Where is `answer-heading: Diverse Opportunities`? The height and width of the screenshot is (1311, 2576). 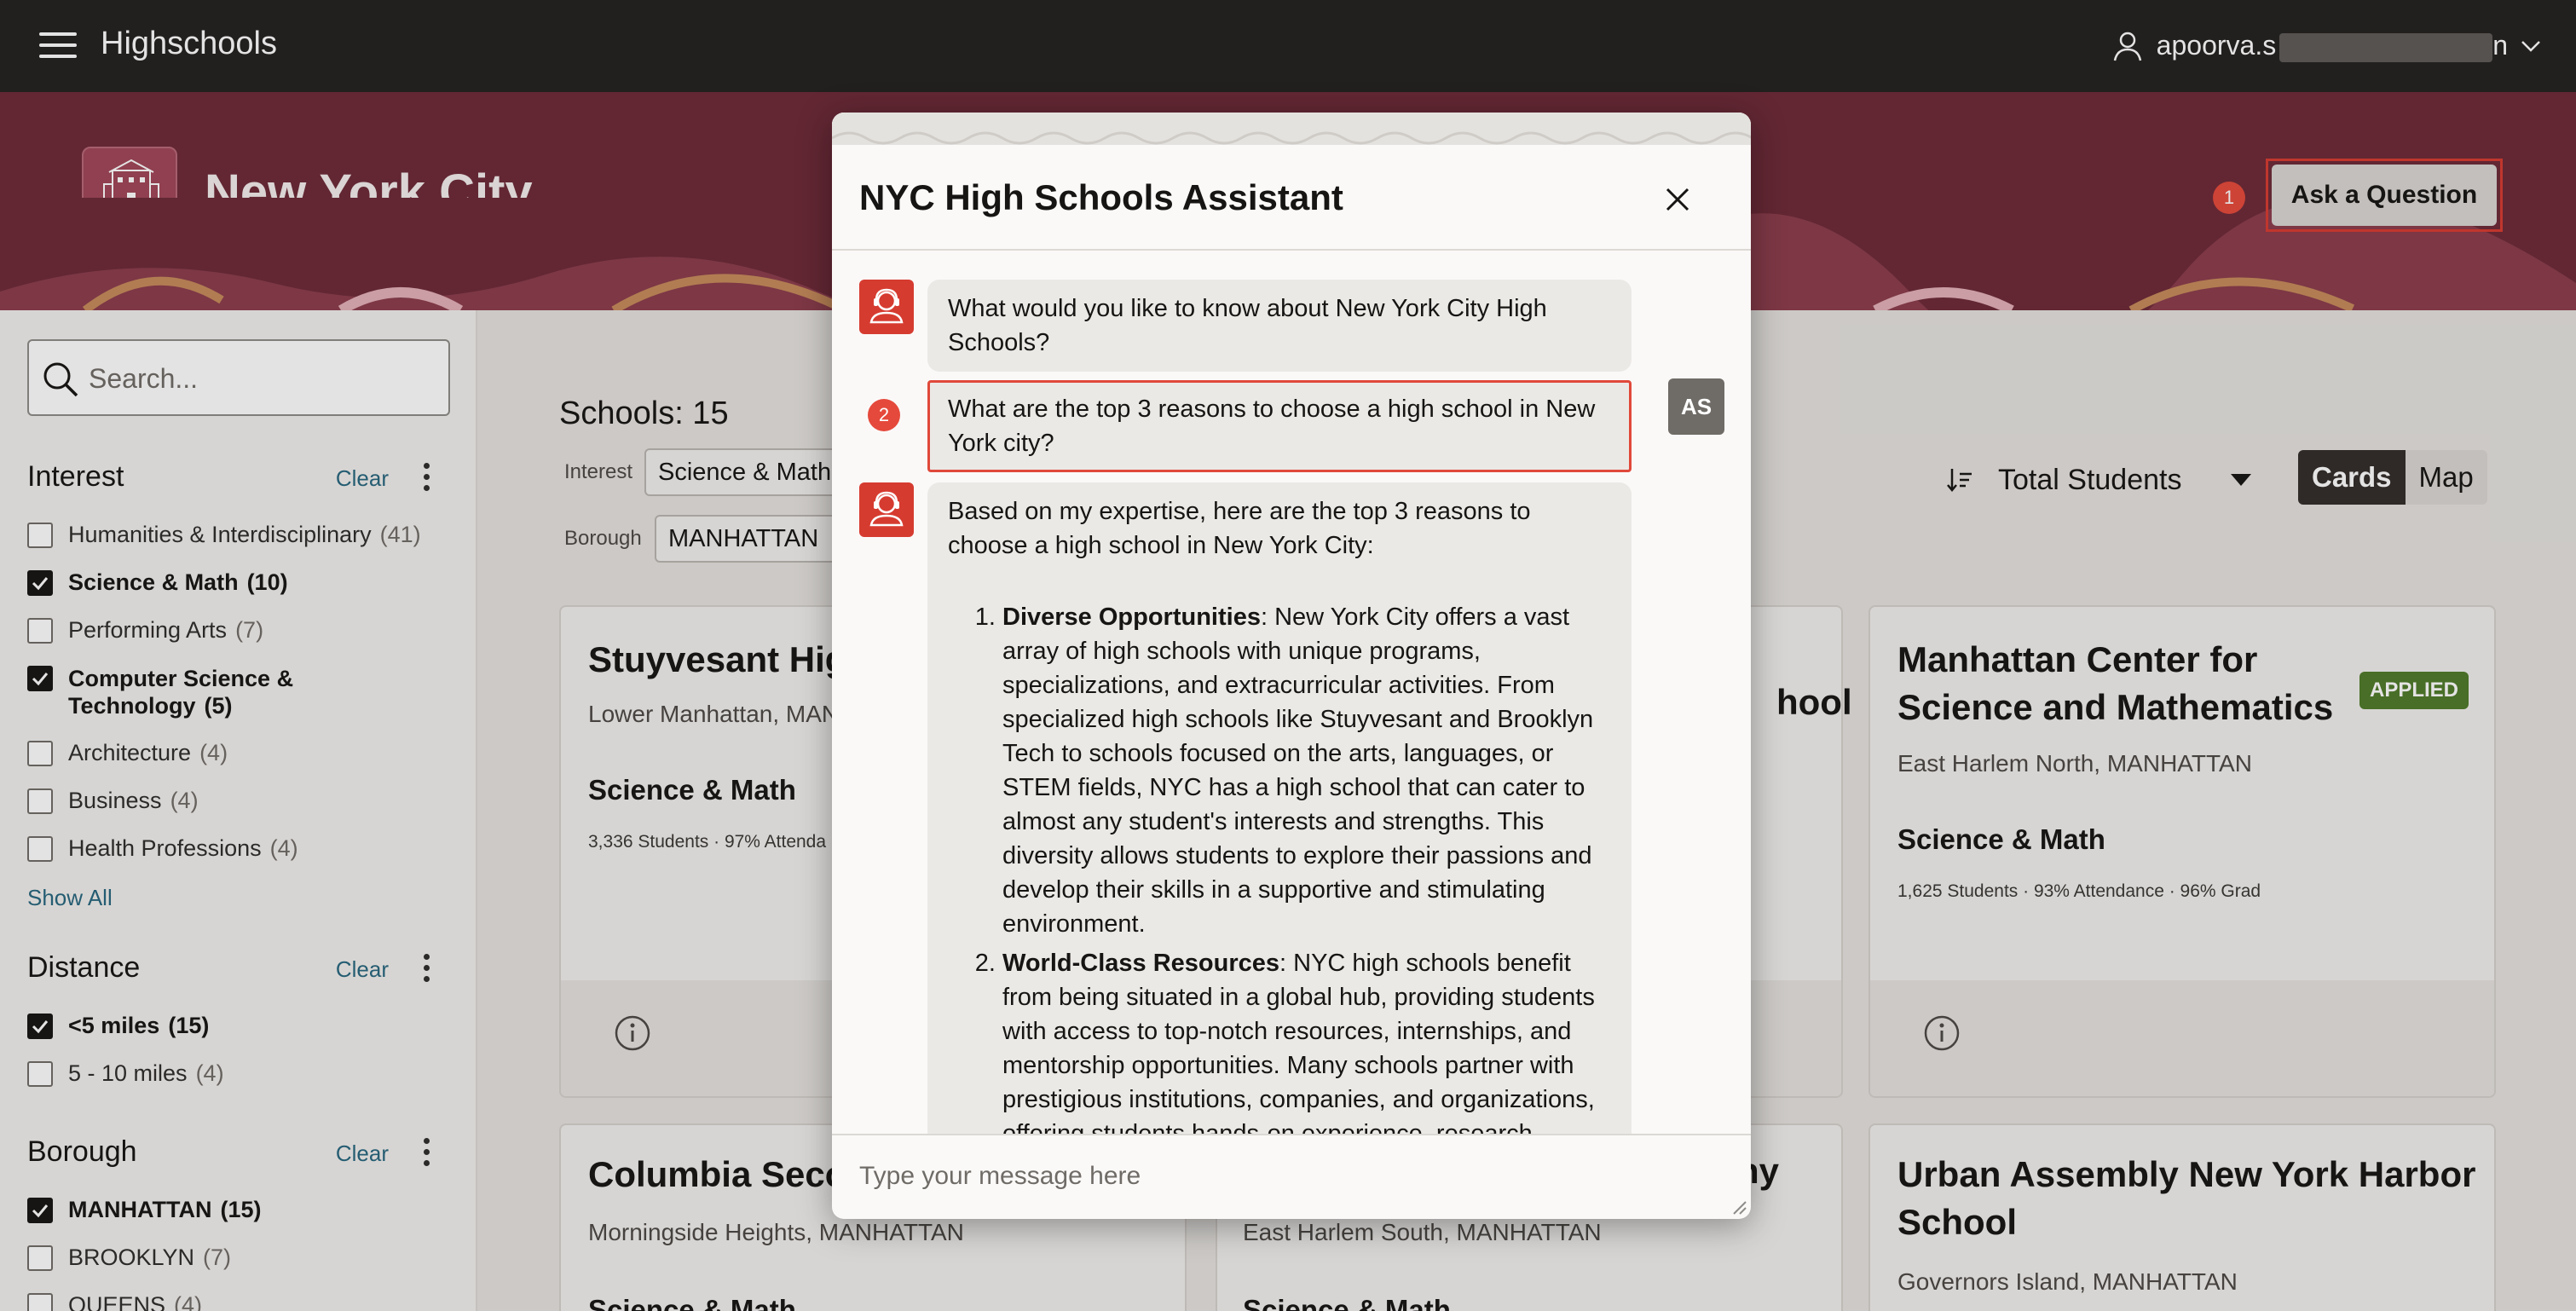
answer-heading: Diverse Opportunities is located at coordinates (1131, 617).